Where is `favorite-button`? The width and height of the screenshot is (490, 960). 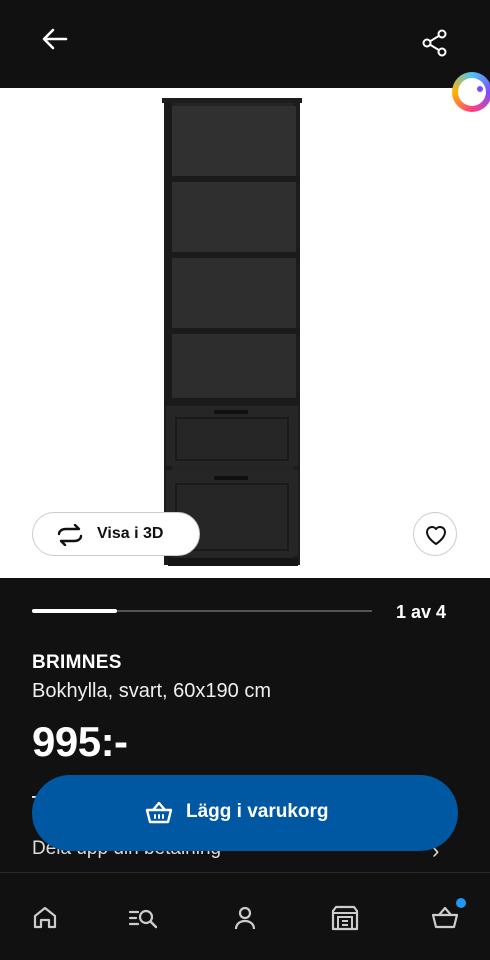
favorite-button is located at coordinates (435, 534).